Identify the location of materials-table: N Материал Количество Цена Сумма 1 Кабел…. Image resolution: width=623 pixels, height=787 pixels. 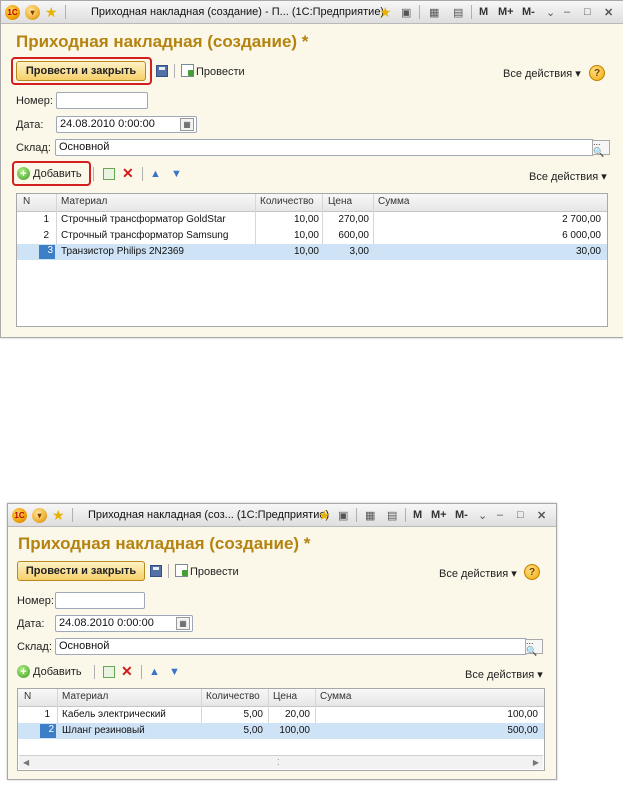
(281, 729).